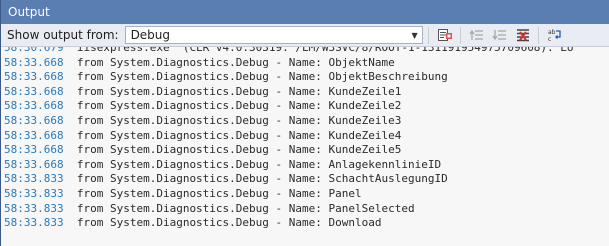  I want to click on go-to-next-message-button, so click(500, 35).